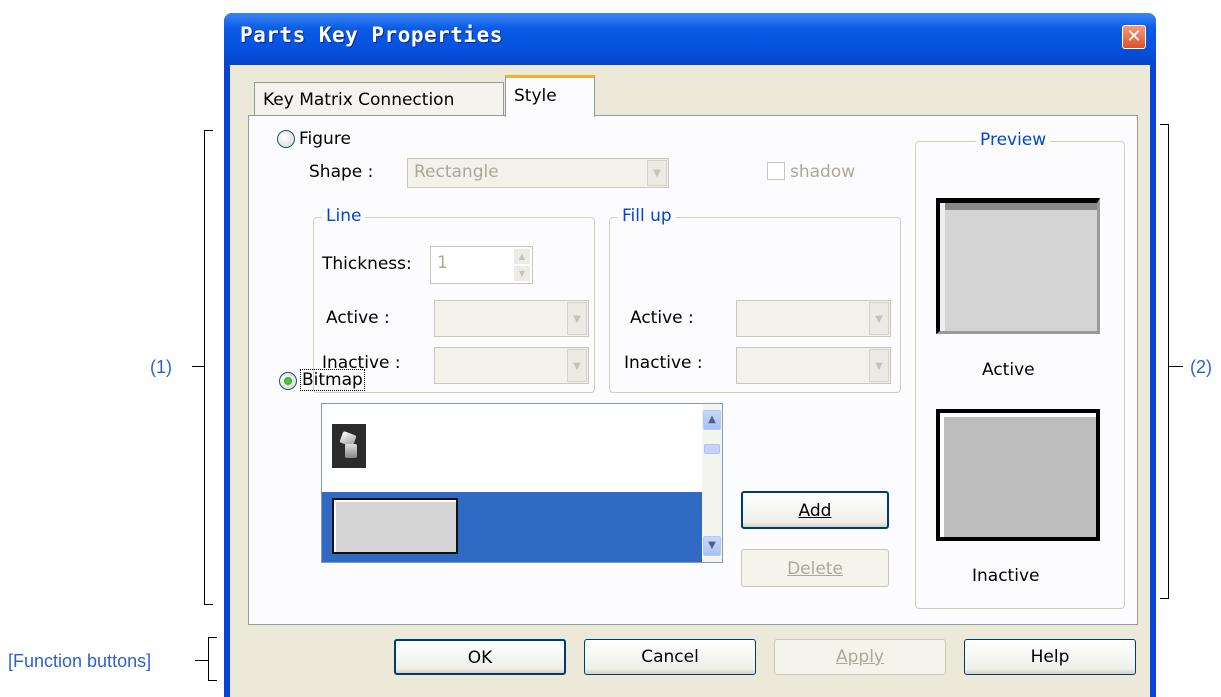  I want to click on apply-button: Apply, so click(860, 657).